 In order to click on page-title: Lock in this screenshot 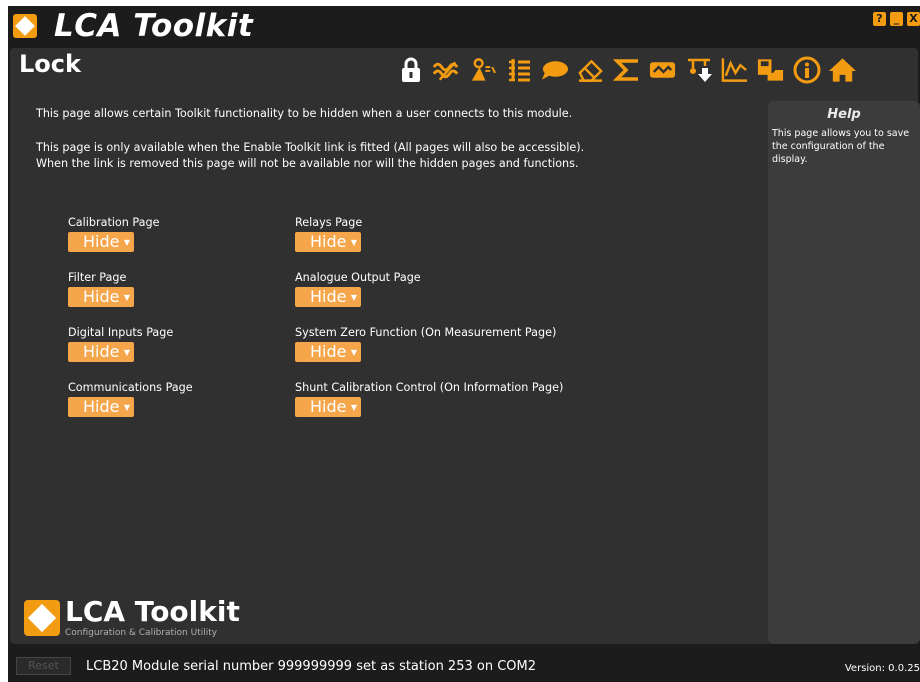, I will do `click(50, 64)`.